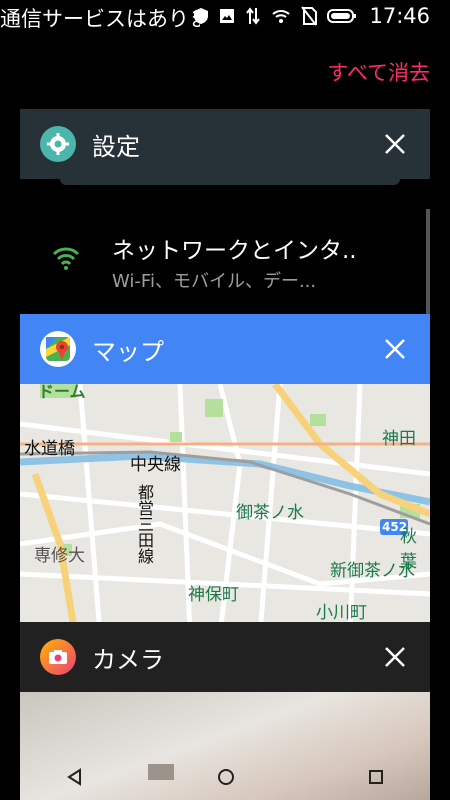 Image resolution: width=450 pixels, height=800 pixels. What do you see at coordinates (253, 16) in the screenshot?
I see `data-arrows-icon` at bounding box center [253, 16].